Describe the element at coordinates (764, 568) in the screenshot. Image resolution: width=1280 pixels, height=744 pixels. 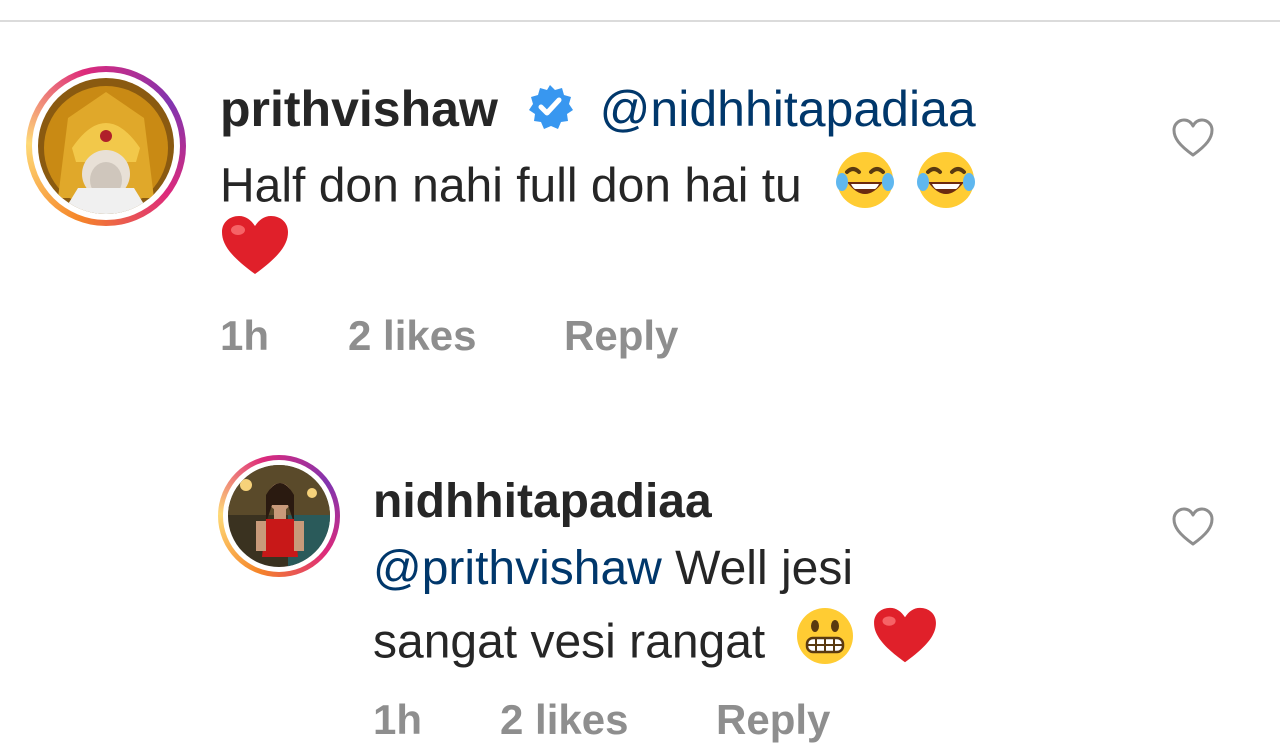
I see `comment-text: Well jesi` at that location.